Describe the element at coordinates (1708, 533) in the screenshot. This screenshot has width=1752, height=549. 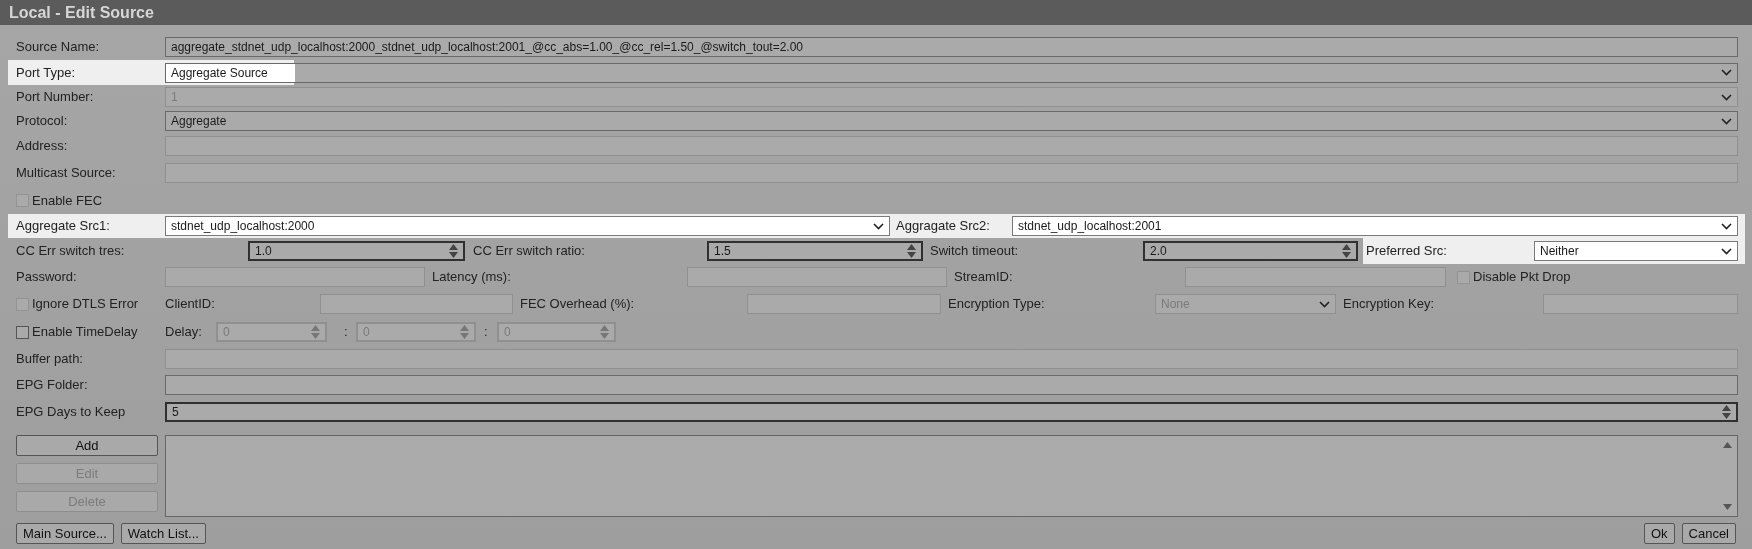
I see `button: Cancel` at that location.